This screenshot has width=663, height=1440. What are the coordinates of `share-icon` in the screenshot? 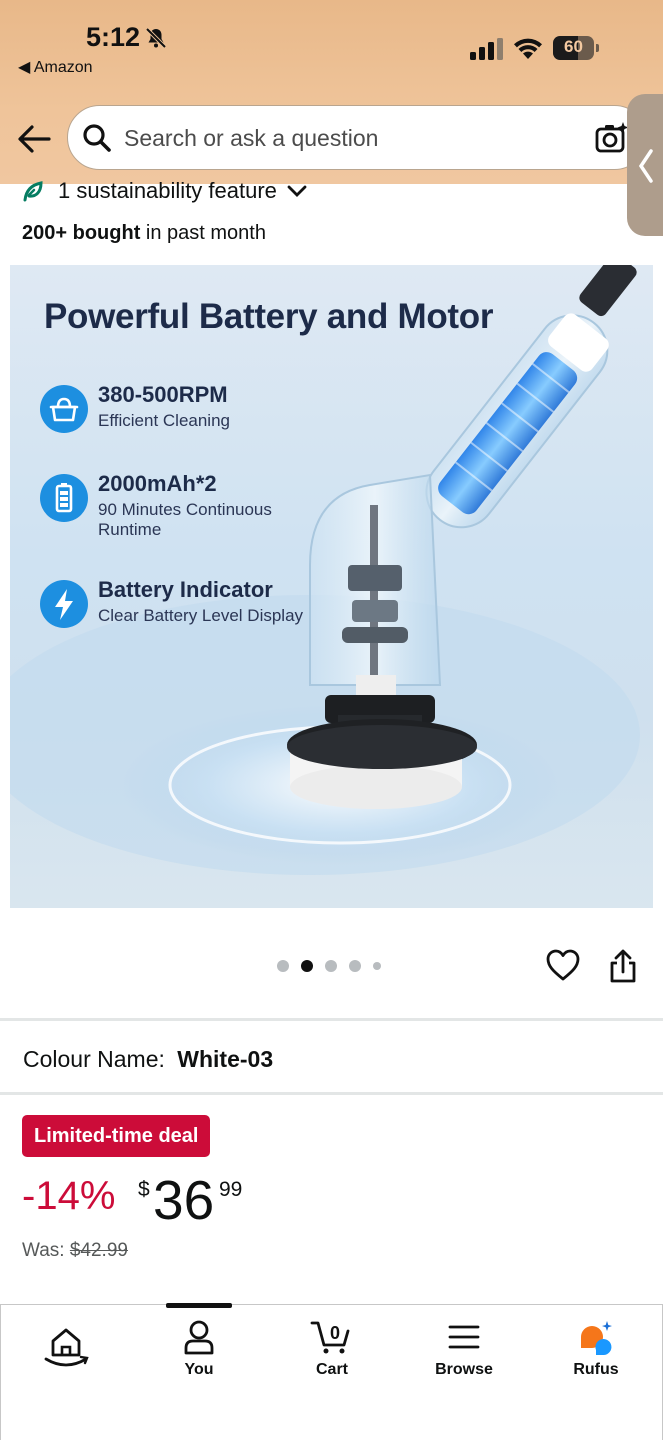 It's located at (623, 966).